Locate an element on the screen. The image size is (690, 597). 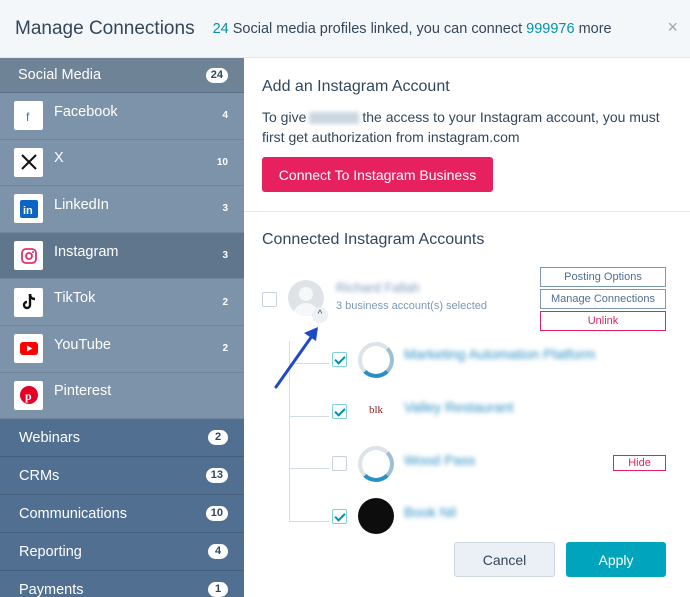
account-logo-text: blk is located at coordinates (376, 410).